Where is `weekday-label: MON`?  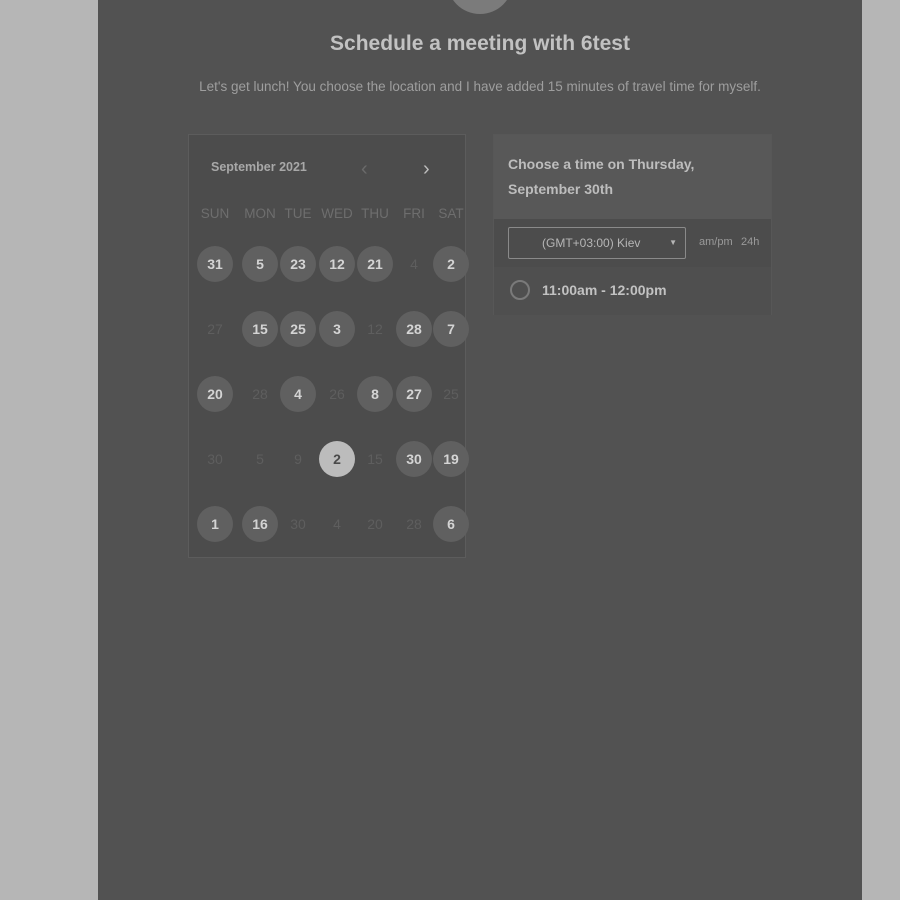
weekday-label: MON is located at coordinates (260, 213).